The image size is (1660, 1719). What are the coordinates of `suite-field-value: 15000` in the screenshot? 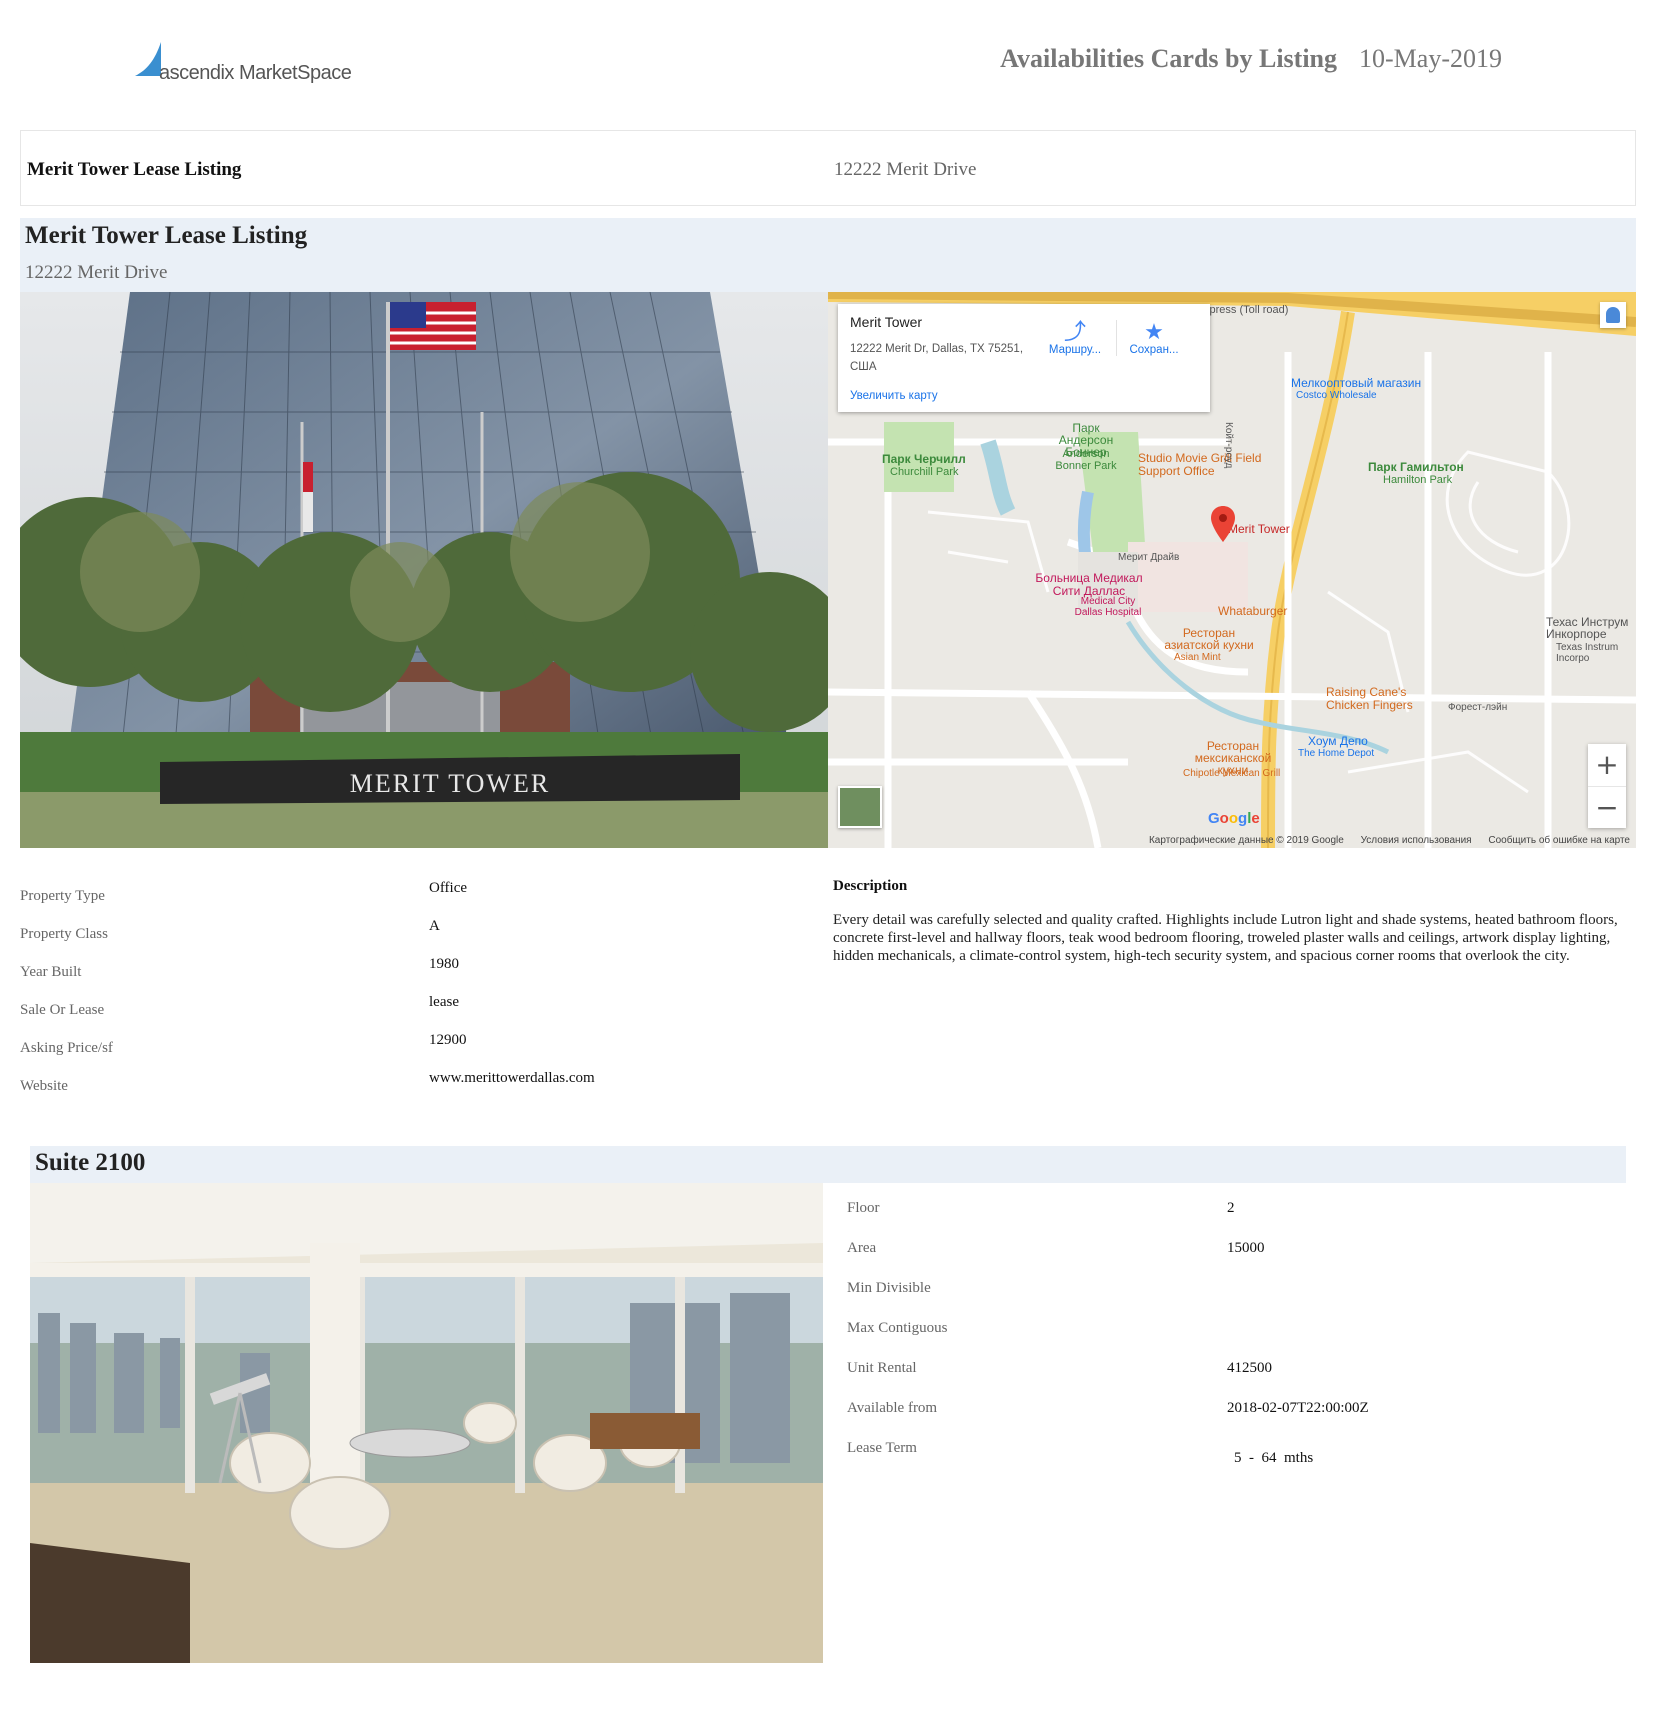 It's located at (1246, 1248).